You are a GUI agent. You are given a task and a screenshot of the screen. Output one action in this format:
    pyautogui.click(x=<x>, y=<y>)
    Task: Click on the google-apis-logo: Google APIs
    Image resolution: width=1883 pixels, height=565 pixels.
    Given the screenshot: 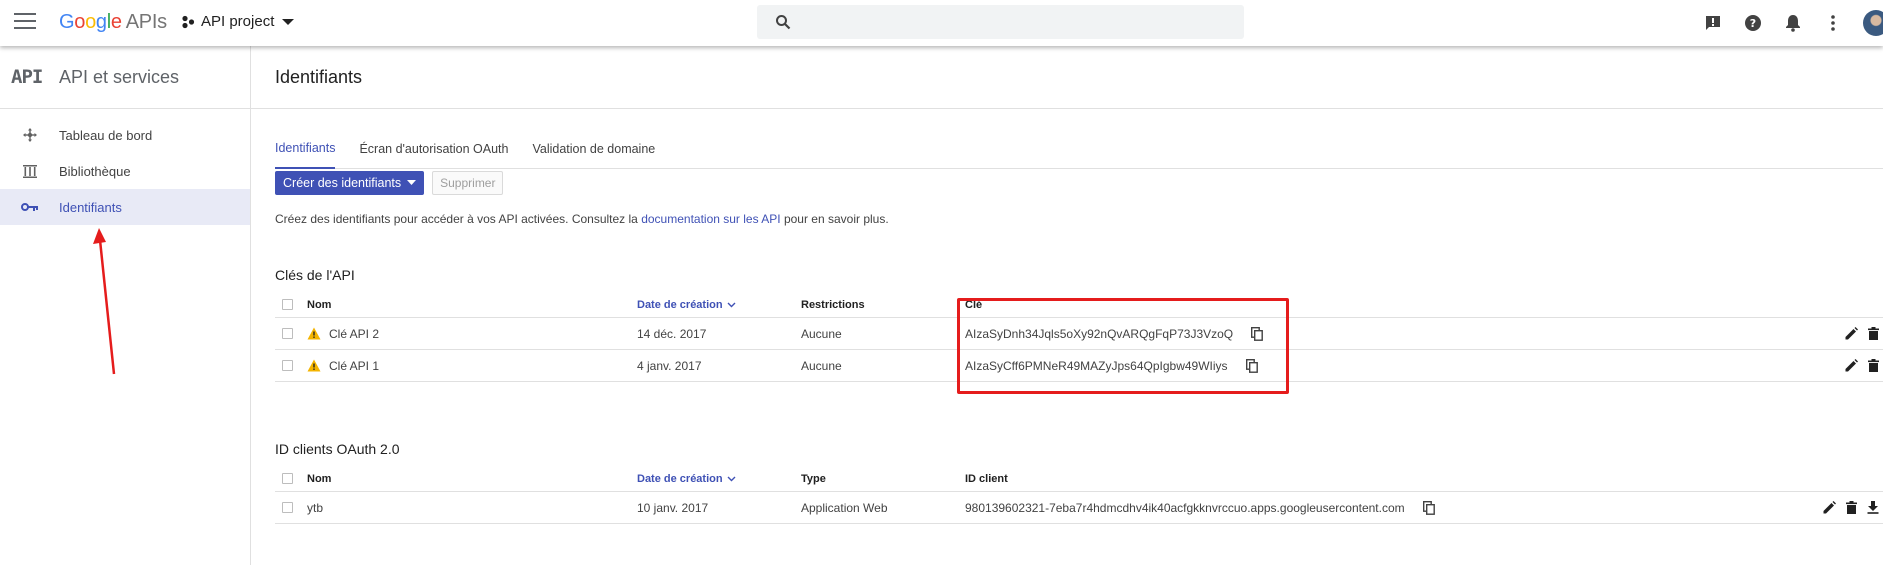 What is the action you would take?
    pyautogui.click(x=113, y=22)
    